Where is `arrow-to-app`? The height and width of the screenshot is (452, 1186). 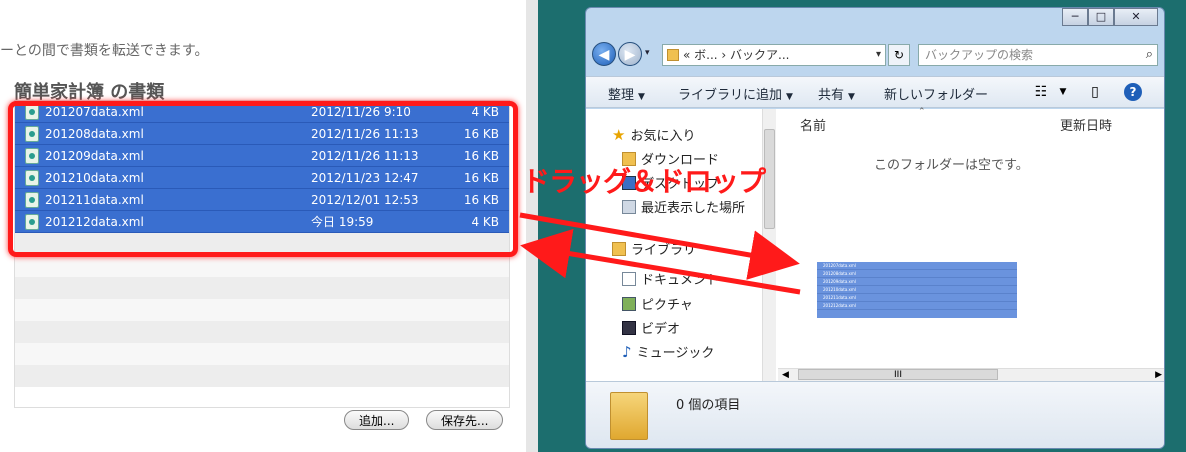
arrow-to-app is located at coordinates (660, 261).